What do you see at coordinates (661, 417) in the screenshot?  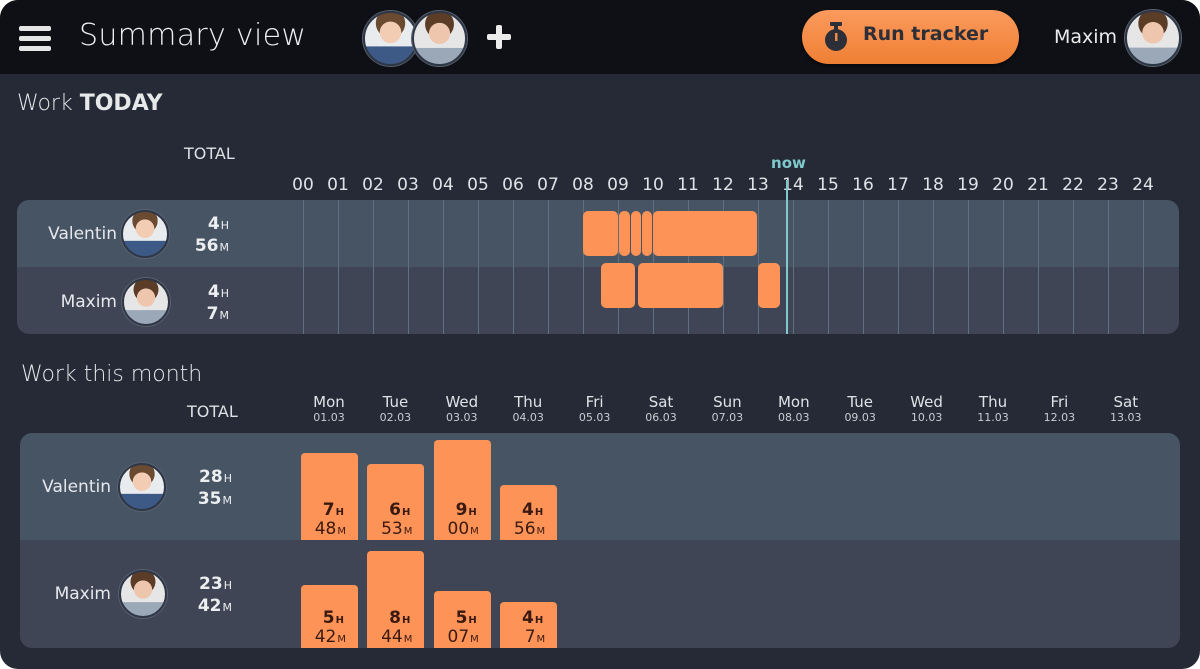 I see `day-date: 06.03` at bounding box center [661, 417].